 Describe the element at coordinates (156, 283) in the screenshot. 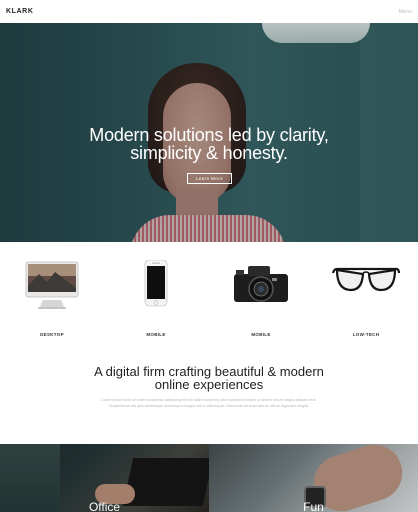

I see `iphone-icon` at that location.